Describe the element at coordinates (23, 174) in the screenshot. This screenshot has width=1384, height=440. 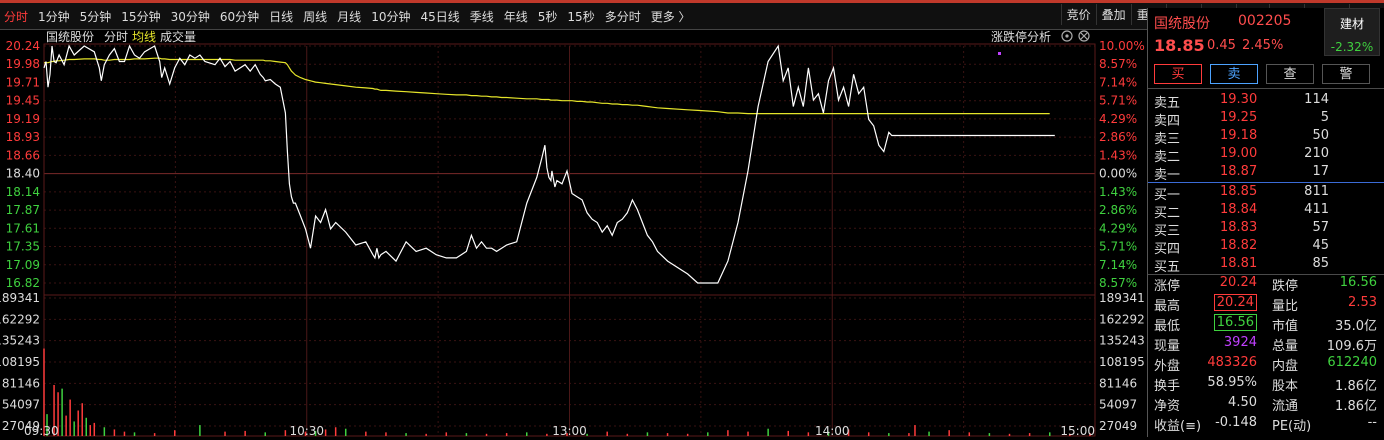
I see `price-tick-label: 18.40` at that location.